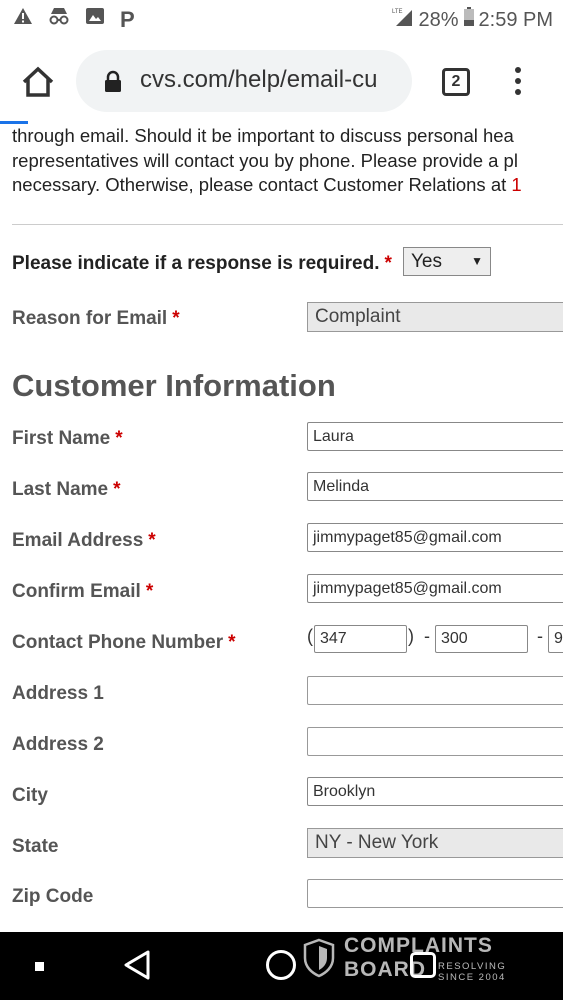 This screenshot has width=563, height=1000. I want to click on customer-relations-phone-link: 1, so click(516, 184).